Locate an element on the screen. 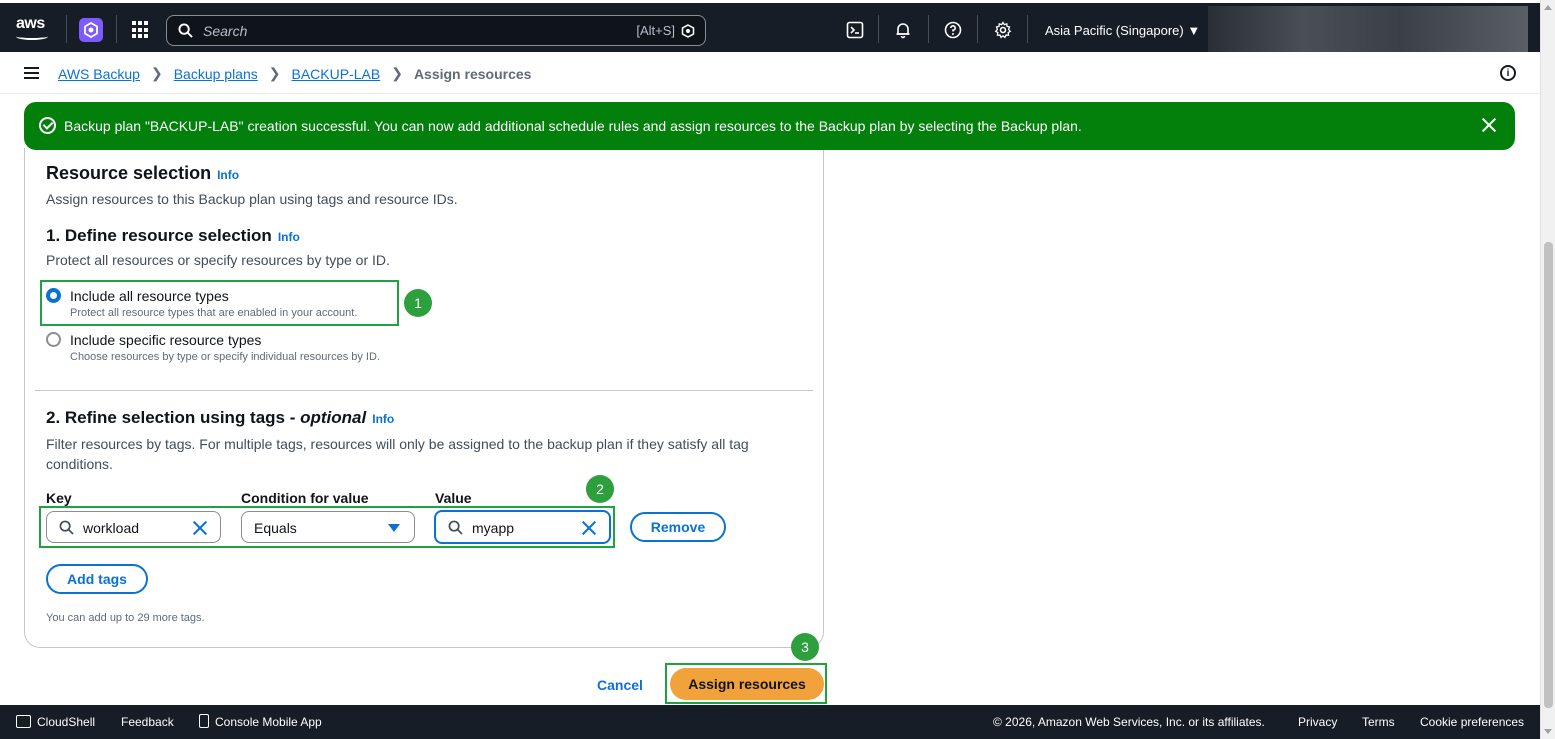 This screenshot has height=739, width=1555. success-icon is located at coordinates (47, 125).